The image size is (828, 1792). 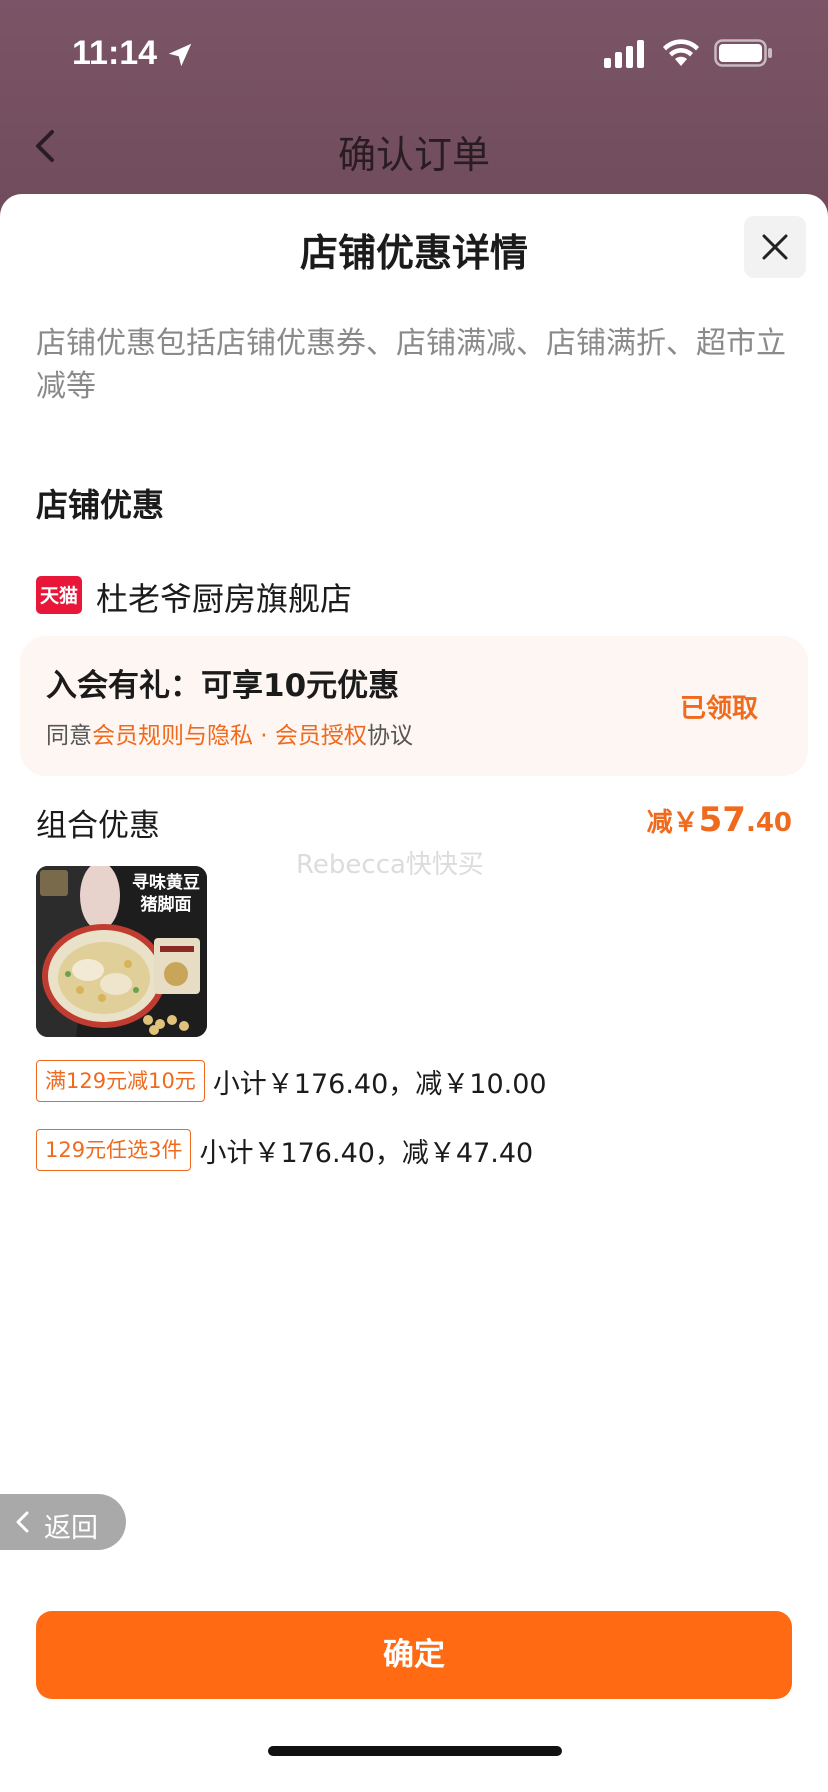 I want to click on discount-description: 店铺优惠包括店铺优惠券、店铺满减、店铺满折、超市立减等, so click(x=411, y=365).